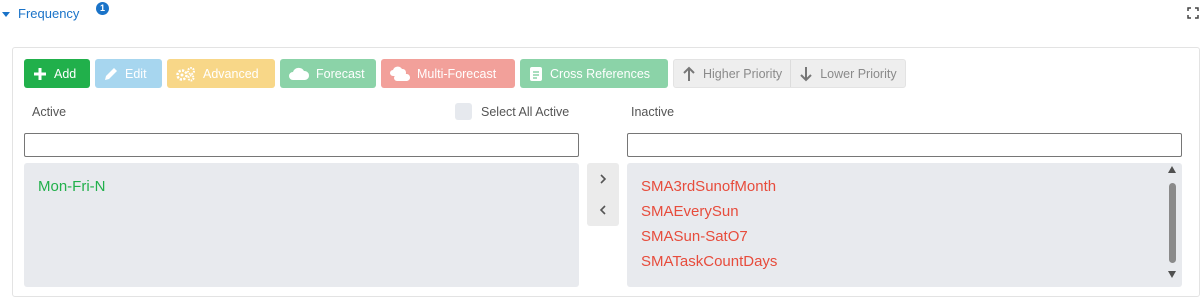 The image size is (1204, 302). What do you see at coordinates (904, 186) in the screenshot?
I see `list-item: SMA3rdSunofMonth` at bounding box center [904, 186].